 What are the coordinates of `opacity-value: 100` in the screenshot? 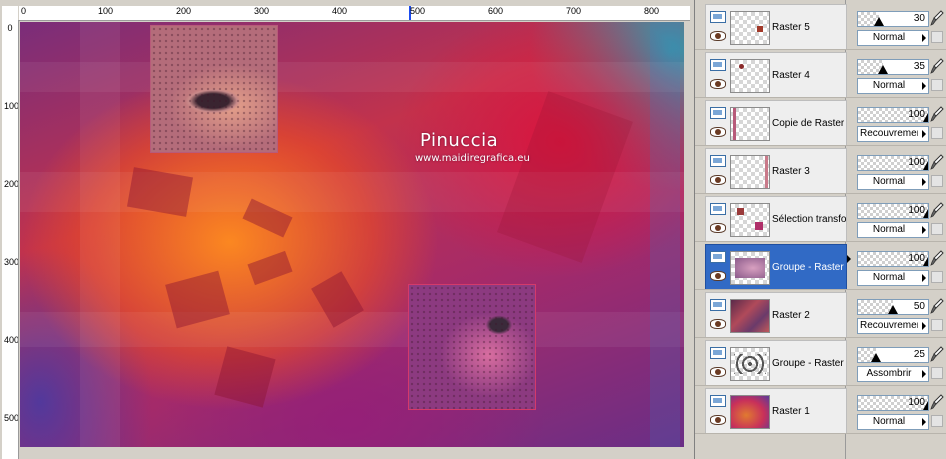 It's located at (916, 210).